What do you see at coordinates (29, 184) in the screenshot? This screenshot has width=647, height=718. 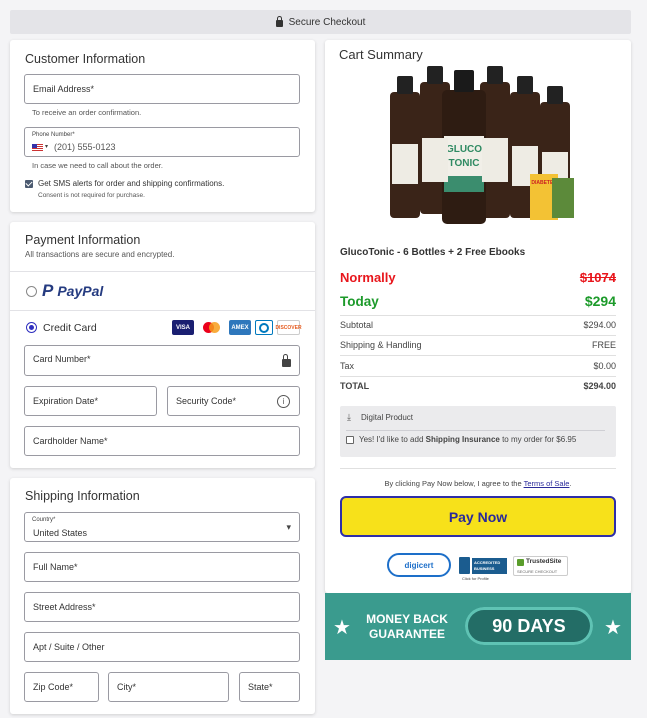 I see `sms-checkbox` at bounding box center [29, 184].